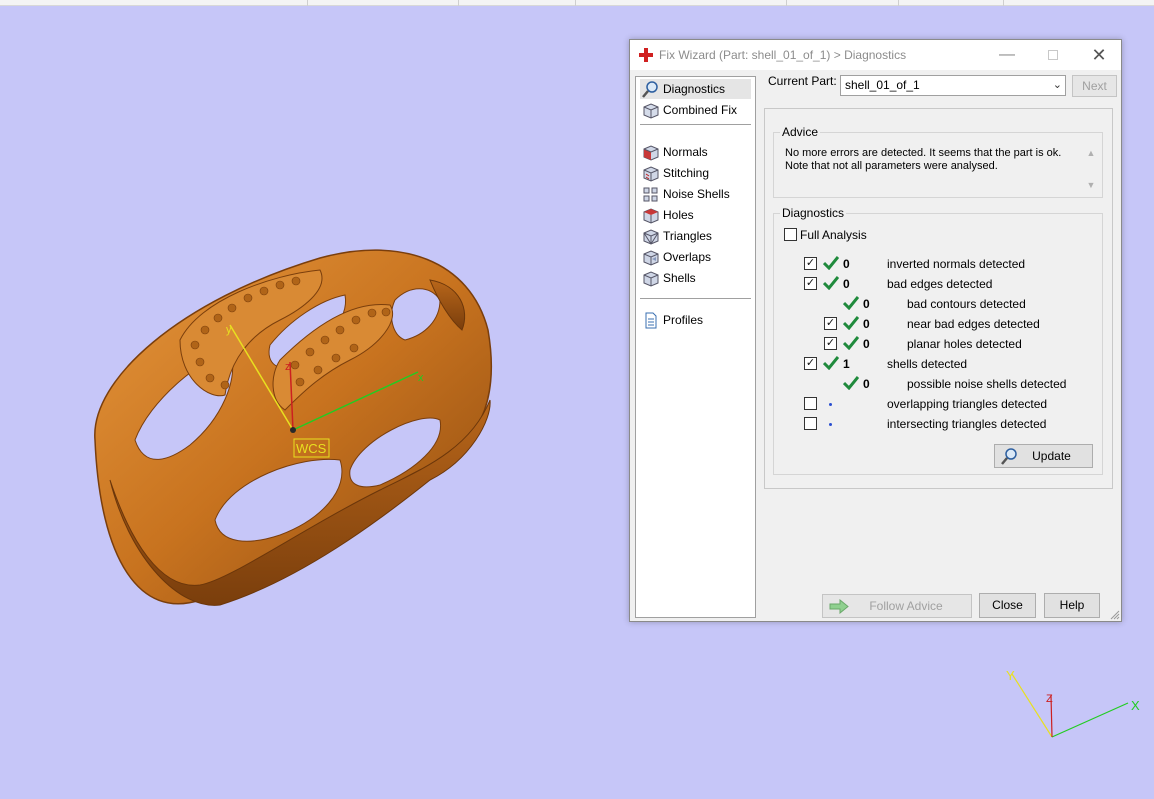  What do you see at coordinates (1091, 153) in the screenshot?
I see `scroll-up-icon: ▲` at bounding box center [1091, 153].